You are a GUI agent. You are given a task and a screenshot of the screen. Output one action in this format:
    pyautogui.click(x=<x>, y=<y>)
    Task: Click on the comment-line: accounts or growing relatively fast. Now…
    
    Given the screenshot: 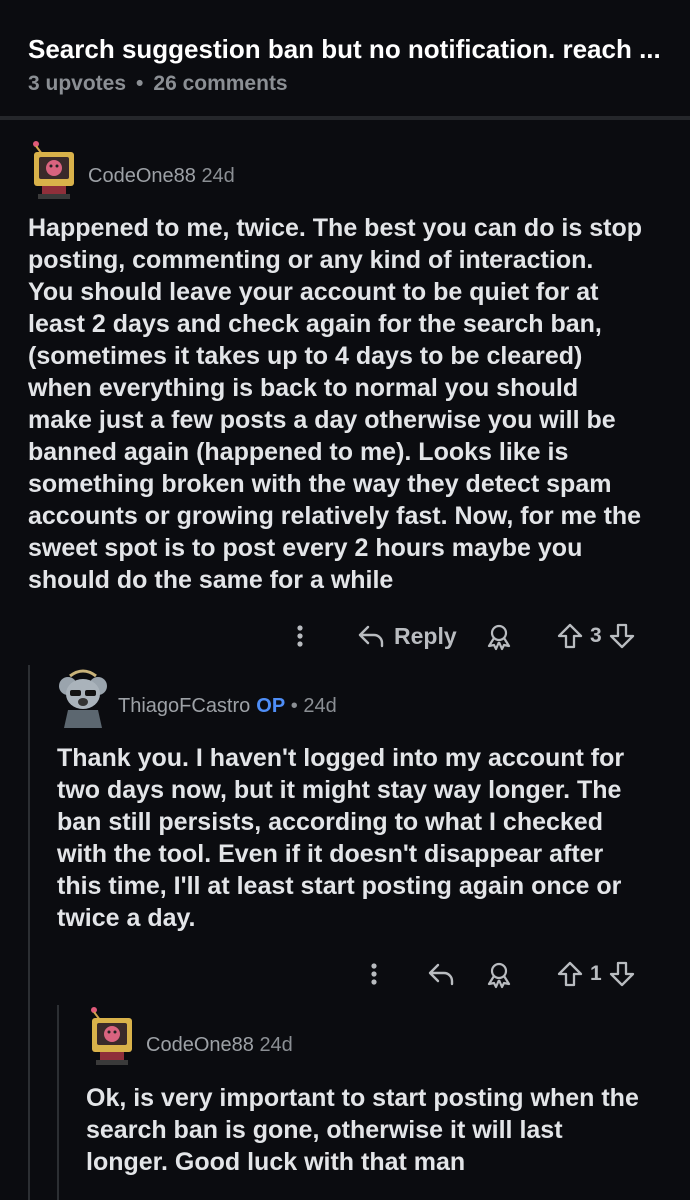 What is the action you would take?
    pyautogui.click(x=335, y=516)
    